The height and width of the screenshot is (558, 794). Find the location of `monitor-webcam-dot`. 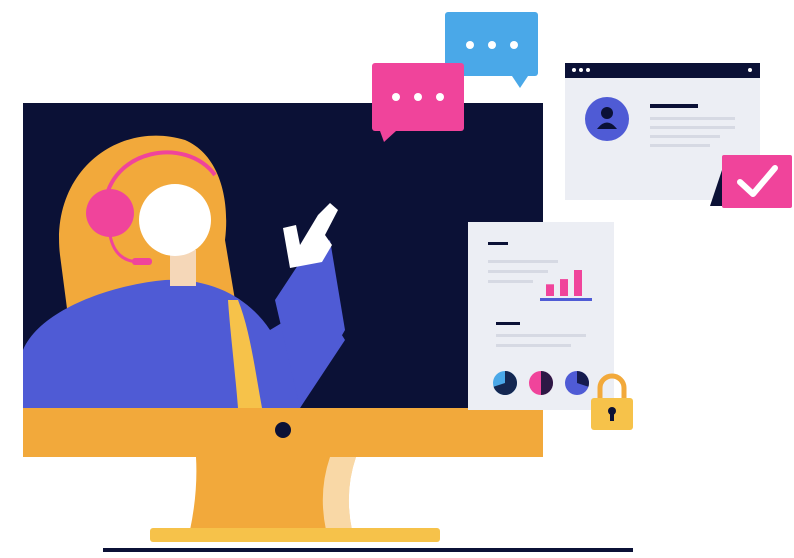

monitor-webcam-dot is located at coordinates (283, 430).